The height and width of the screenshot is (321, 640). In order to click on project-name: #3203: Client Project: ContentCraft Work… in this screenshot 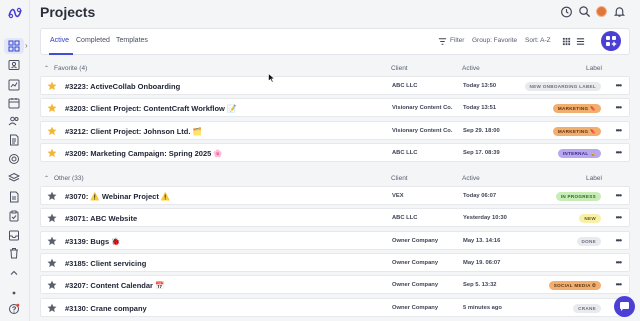, I will do `click(150, 108)`.